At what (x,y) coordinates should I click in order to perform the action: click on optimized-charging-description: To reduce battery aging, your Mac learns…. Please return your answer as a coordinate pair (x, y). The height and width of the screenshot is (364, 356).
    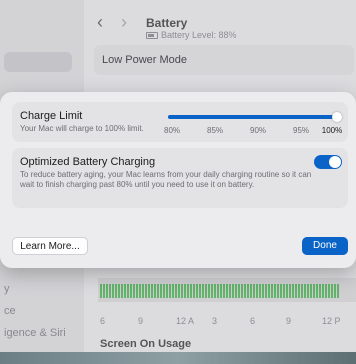
    Looking at the image, I should click on (166, 179).